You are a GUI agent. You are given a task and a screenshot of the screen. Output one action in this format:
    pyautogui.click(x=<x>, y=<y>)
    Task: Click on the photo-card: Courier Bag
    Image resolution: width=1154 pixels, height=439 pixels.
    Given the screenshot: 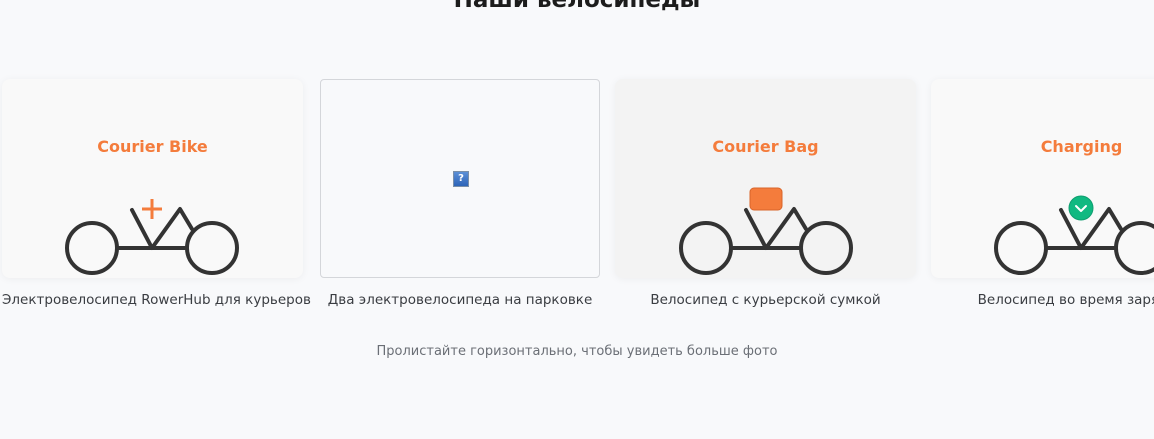 What is the action you would take?
    pyautogui.click(x=765, y=178)
    